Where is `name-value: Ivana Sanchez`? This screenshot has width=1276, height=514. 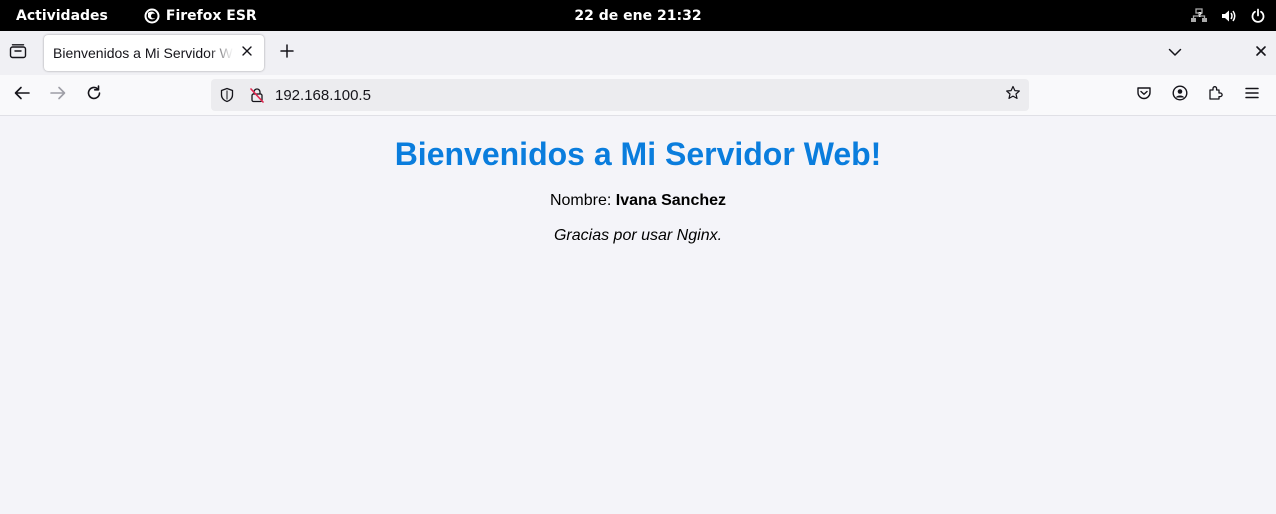 name-value: Ivana Sanchez is located at coordinates (671, 200).